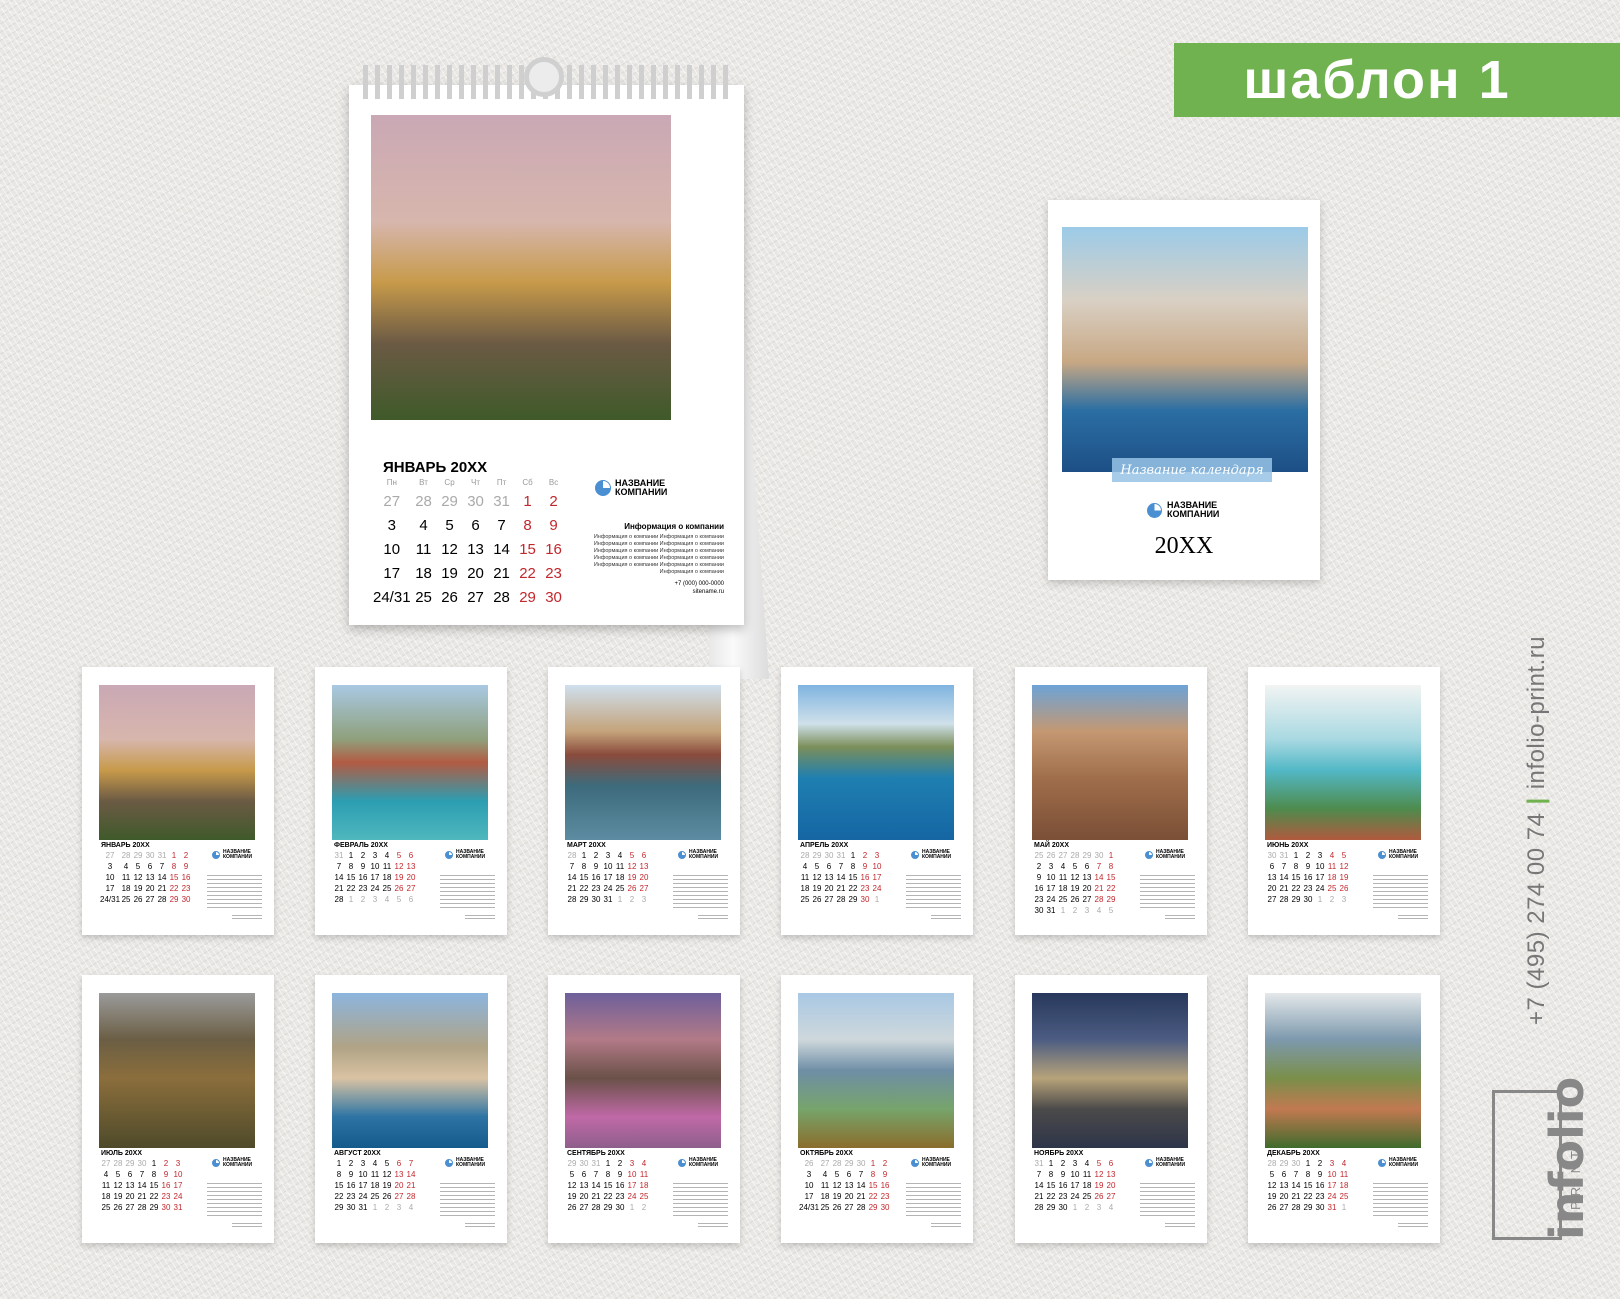 This screenshot has width=1620, height=1299. Describe the element at coordinates (361, 845) in the screenshot. I see `month-title: ФЕВРАЛЬ 20ХХ` at that location.